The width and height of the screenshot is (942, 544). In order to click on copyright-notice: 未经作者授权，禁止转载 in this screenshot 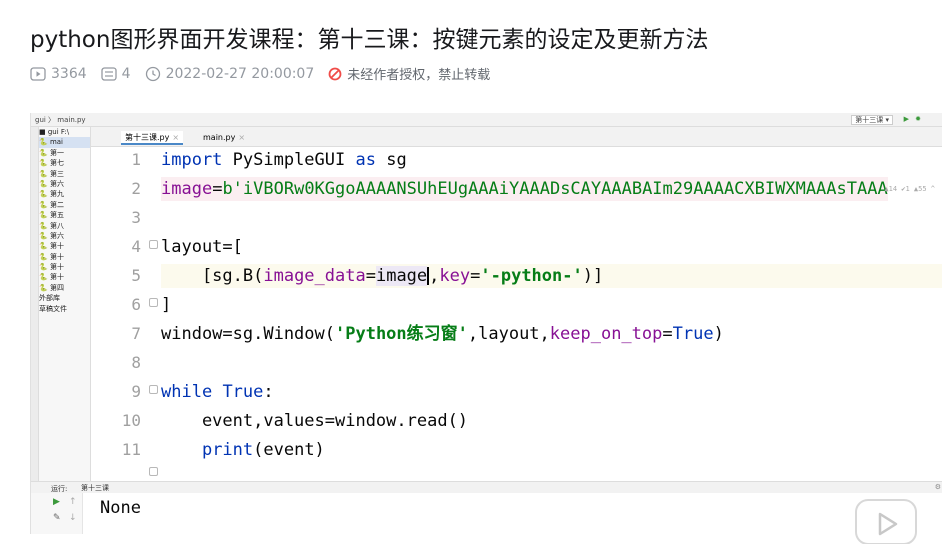, I will do `click(409, 73)`.